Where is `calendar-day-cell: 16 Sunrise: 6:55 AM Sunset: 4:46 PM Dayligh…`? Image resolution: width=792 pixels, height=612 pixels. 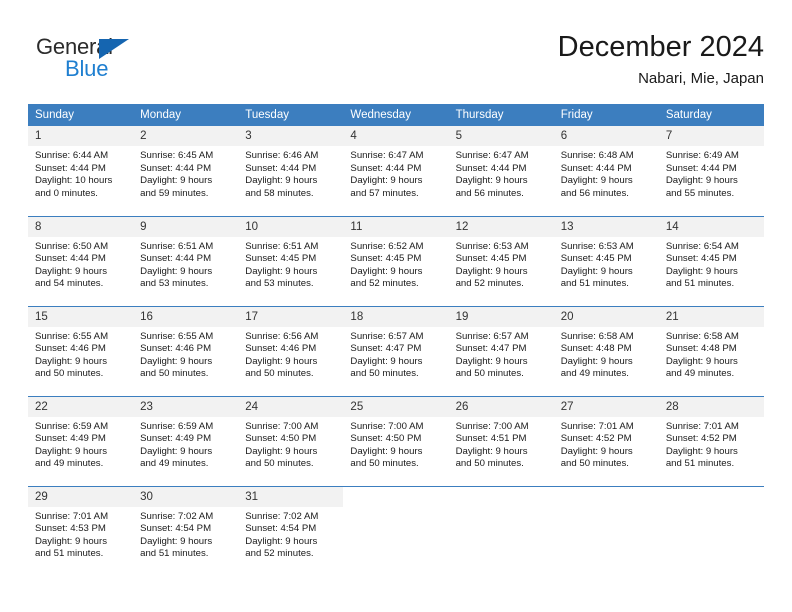
calendar-day-cell: 16 Sunrise: 6:55 AM Sunset: 4:46 PM Dayligh… is located at coordinates (186, 350).